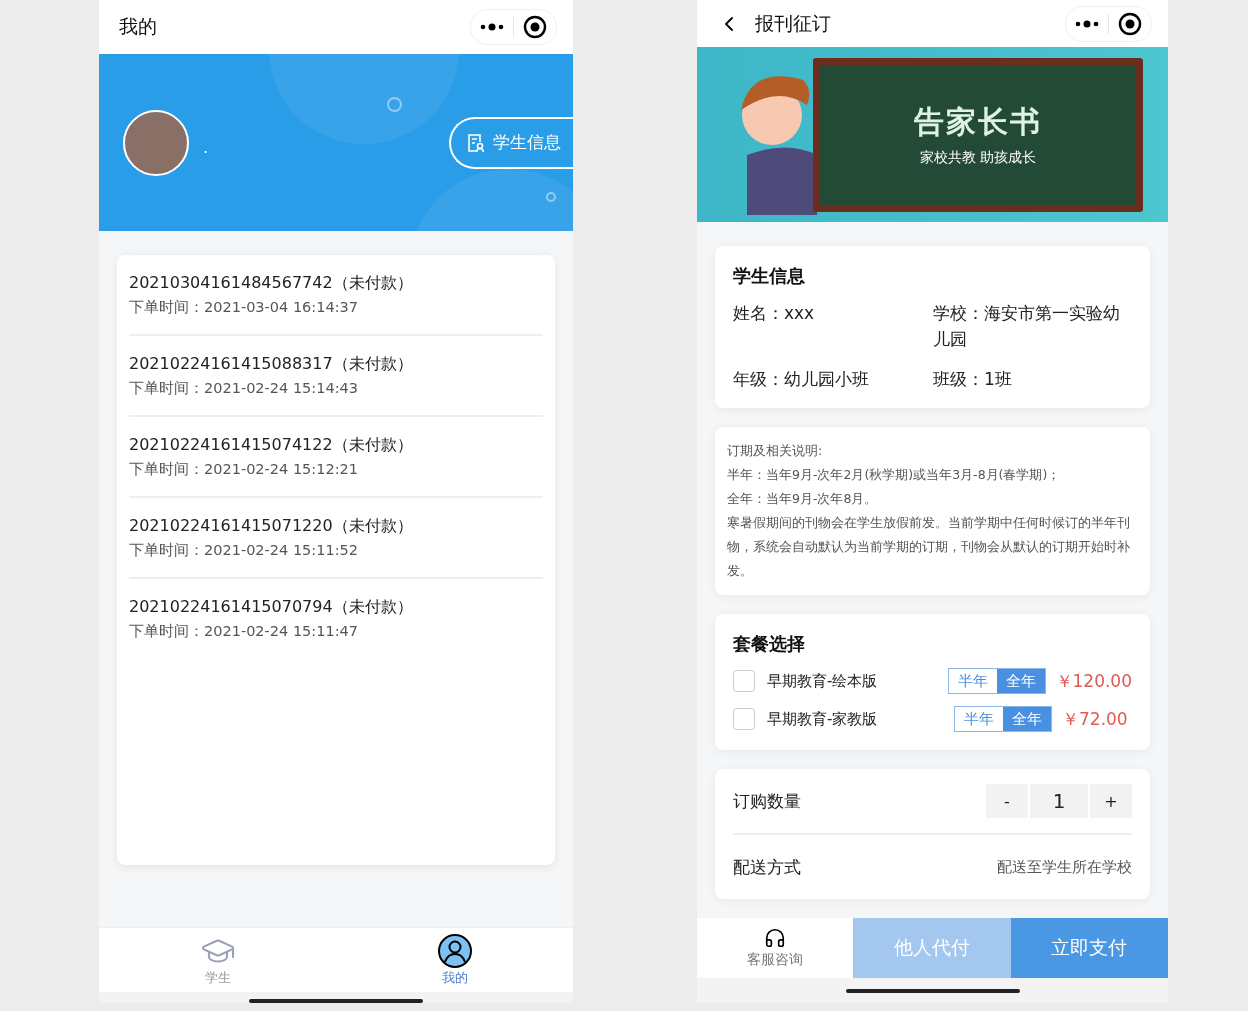 The height and width of the screenshot is (1011, 1248). Describe the element at coordinates (244, 388) in the screenshot. I see `order-time: 下单时间：2021-02-24 15:14:43` at that location.